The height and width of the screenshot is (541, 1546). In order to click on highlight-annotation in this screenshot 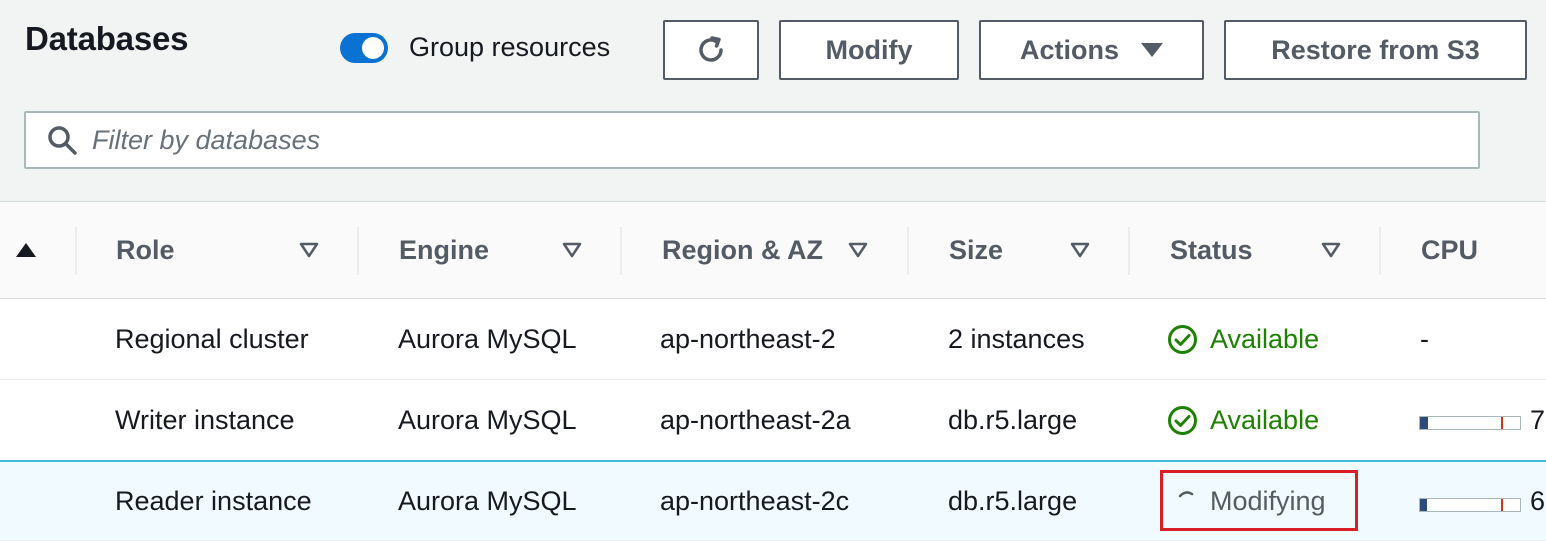, I will do `click(1259, 500)`.